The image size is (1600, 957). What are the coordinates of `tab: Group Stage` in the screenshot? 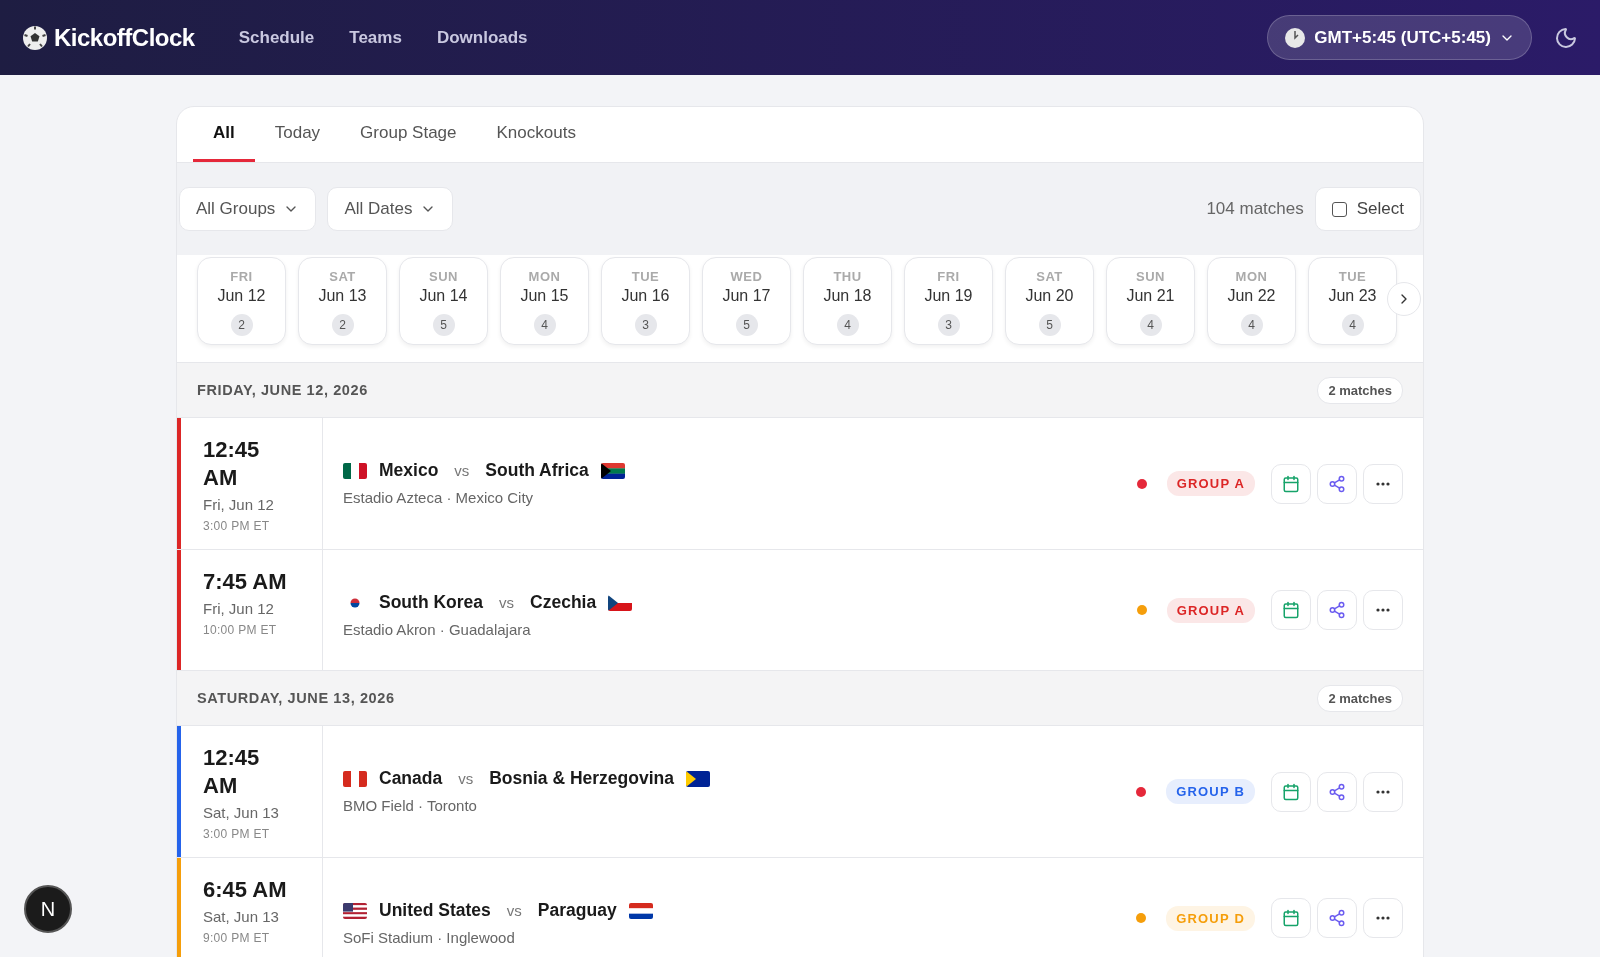 It's located at (408, 134).